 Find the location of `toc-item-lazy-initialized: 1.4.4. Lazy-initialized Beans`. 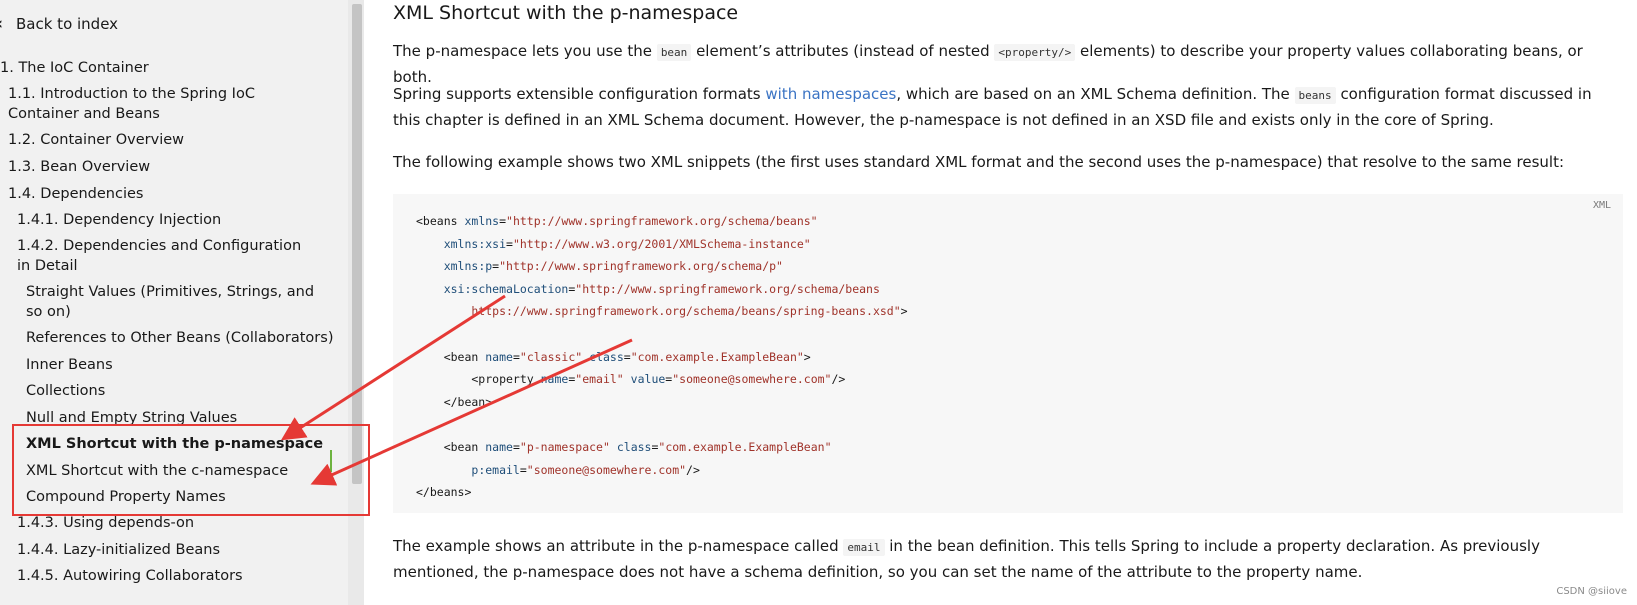

toc-item-lazy-initialized: 1.4.4. Lazy-initialized Beans is located at coordinates (172, 550).